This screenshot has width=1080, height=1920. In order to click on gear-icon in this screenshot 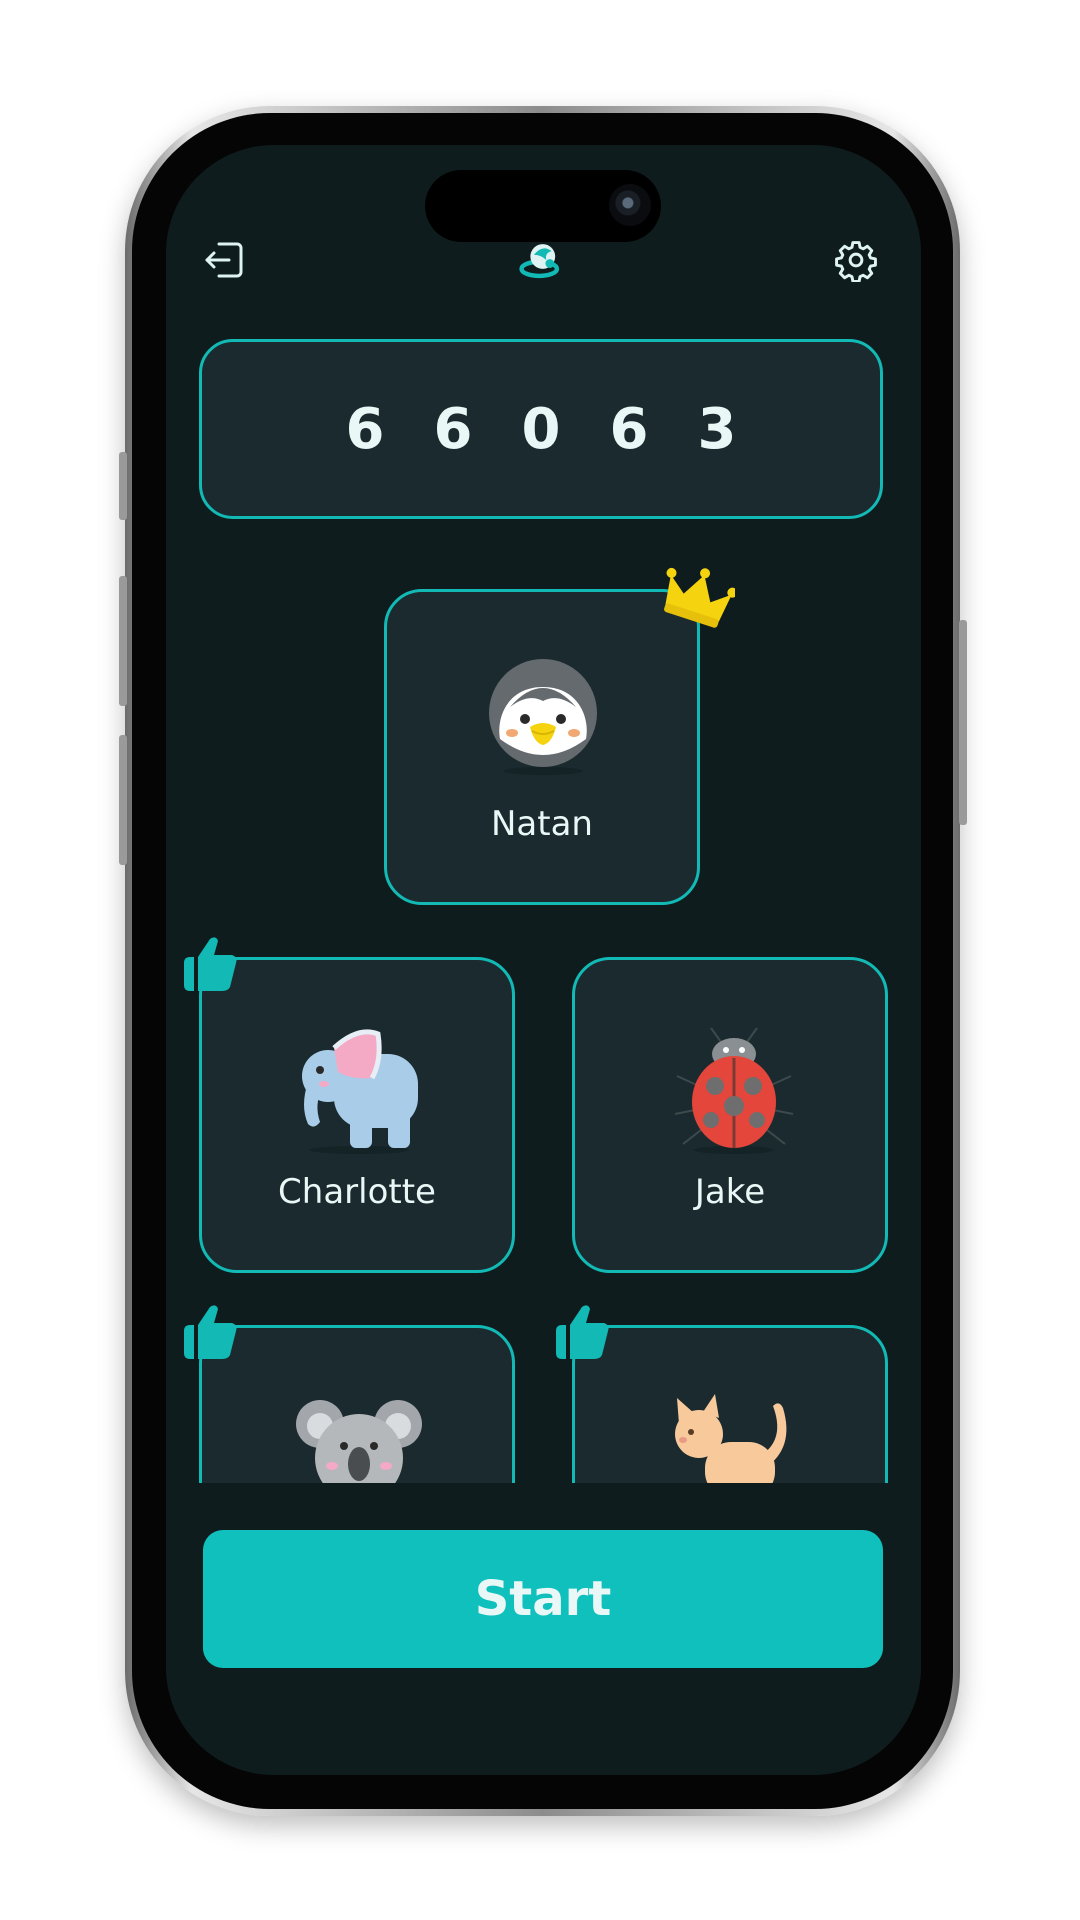, I will do `click(856, 260)`.